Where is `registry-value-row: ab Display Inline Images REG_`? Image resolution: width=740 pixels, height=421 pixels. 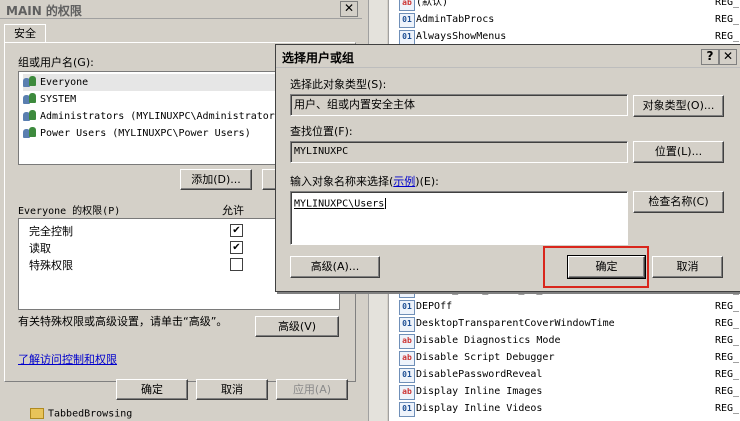
registry-value-row: ab Display Inline Images REG_ is located at coordinates (564, 391).